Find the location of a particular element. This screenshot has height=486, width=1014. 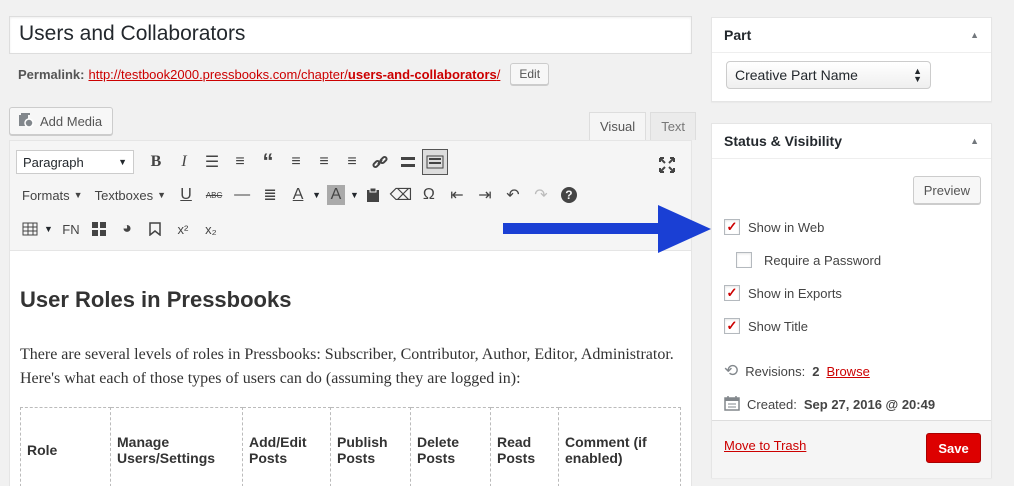

show-in-web-label: Show in Web is located at coordinates (786, 227).